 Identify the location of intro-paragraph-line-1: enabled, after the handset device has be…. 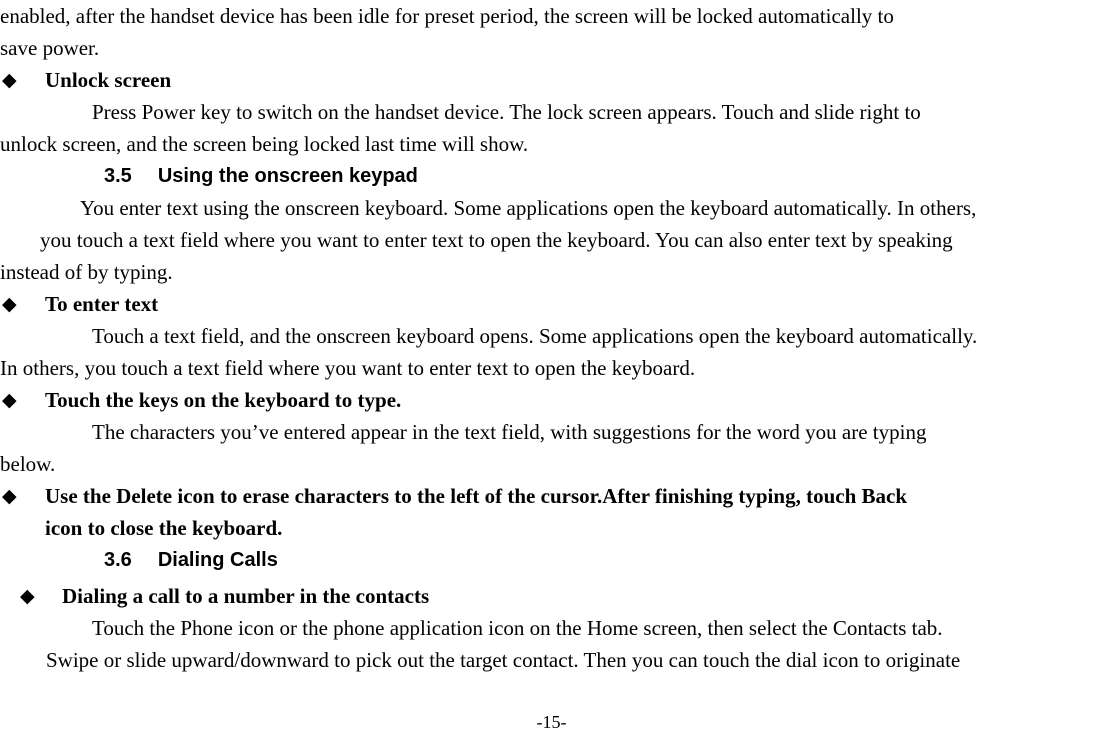
(447, 16).